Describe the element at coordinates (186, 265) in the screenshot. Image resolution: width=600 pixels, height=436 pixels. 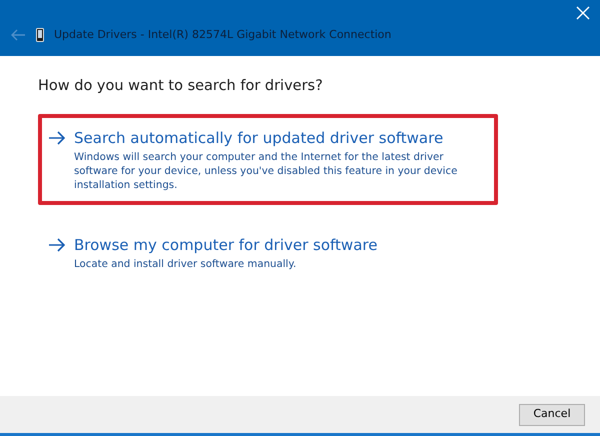
I see `option-description: Locate and install driver software manually.` at that location.